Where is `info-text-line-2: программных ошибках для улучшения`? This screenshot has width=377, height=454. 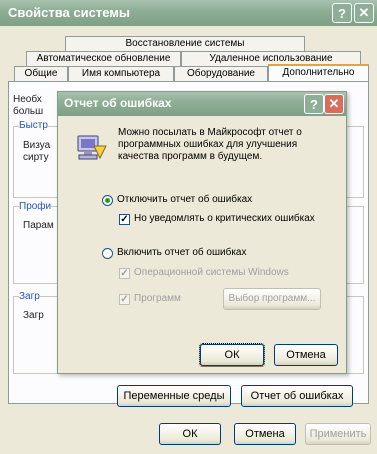 info-text-line-2: программных ошибках для улучшения is located at coordinates (208, 144).